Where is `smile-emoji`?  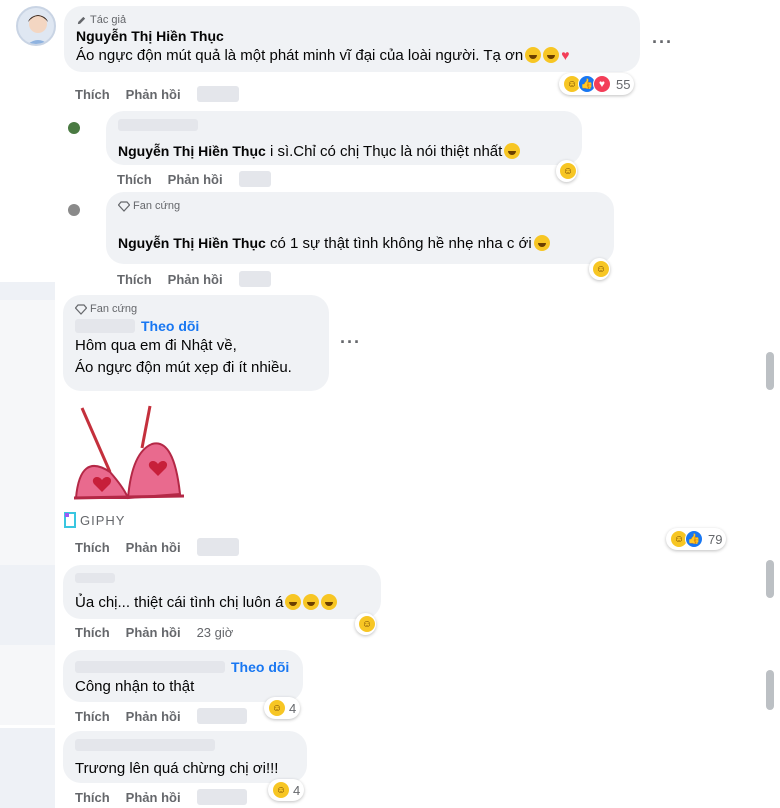 smile-emoji is located at coordinates (551, 55).